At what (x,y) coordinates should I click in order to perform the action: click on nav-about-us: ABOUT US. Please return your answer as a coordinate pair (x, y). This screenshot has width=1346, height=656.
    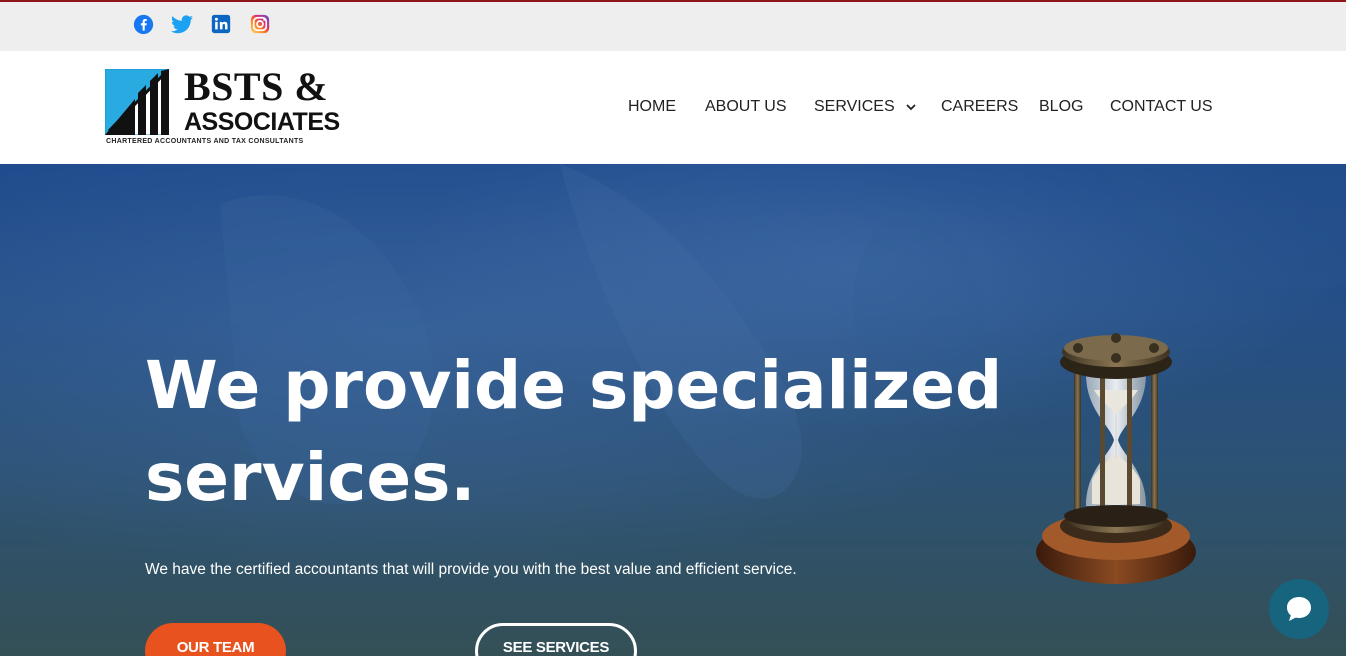
    Looking at the image, I should click on (746, 107).